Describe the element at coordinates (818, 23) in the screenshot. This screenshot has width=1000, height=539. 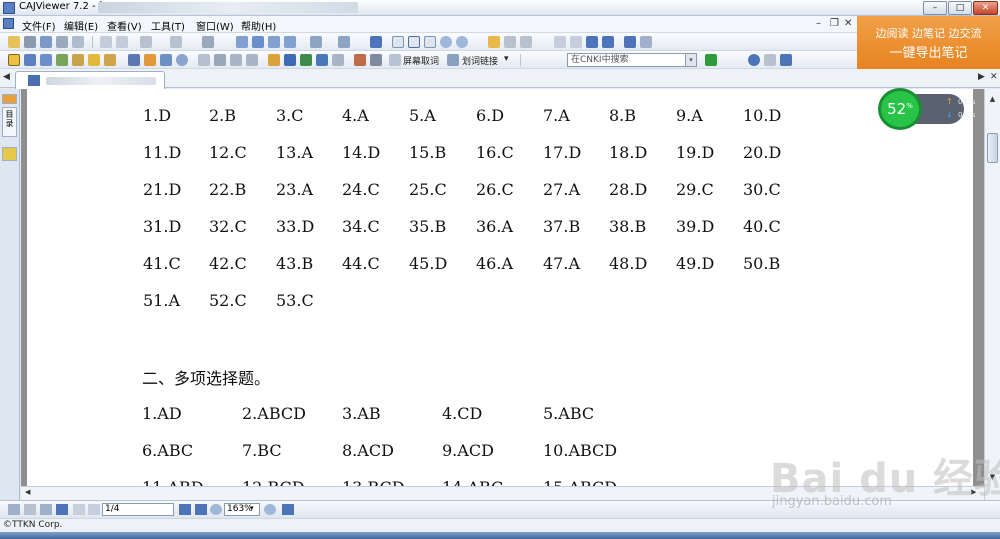
I see `mdi-minimize-button: –` at that location.